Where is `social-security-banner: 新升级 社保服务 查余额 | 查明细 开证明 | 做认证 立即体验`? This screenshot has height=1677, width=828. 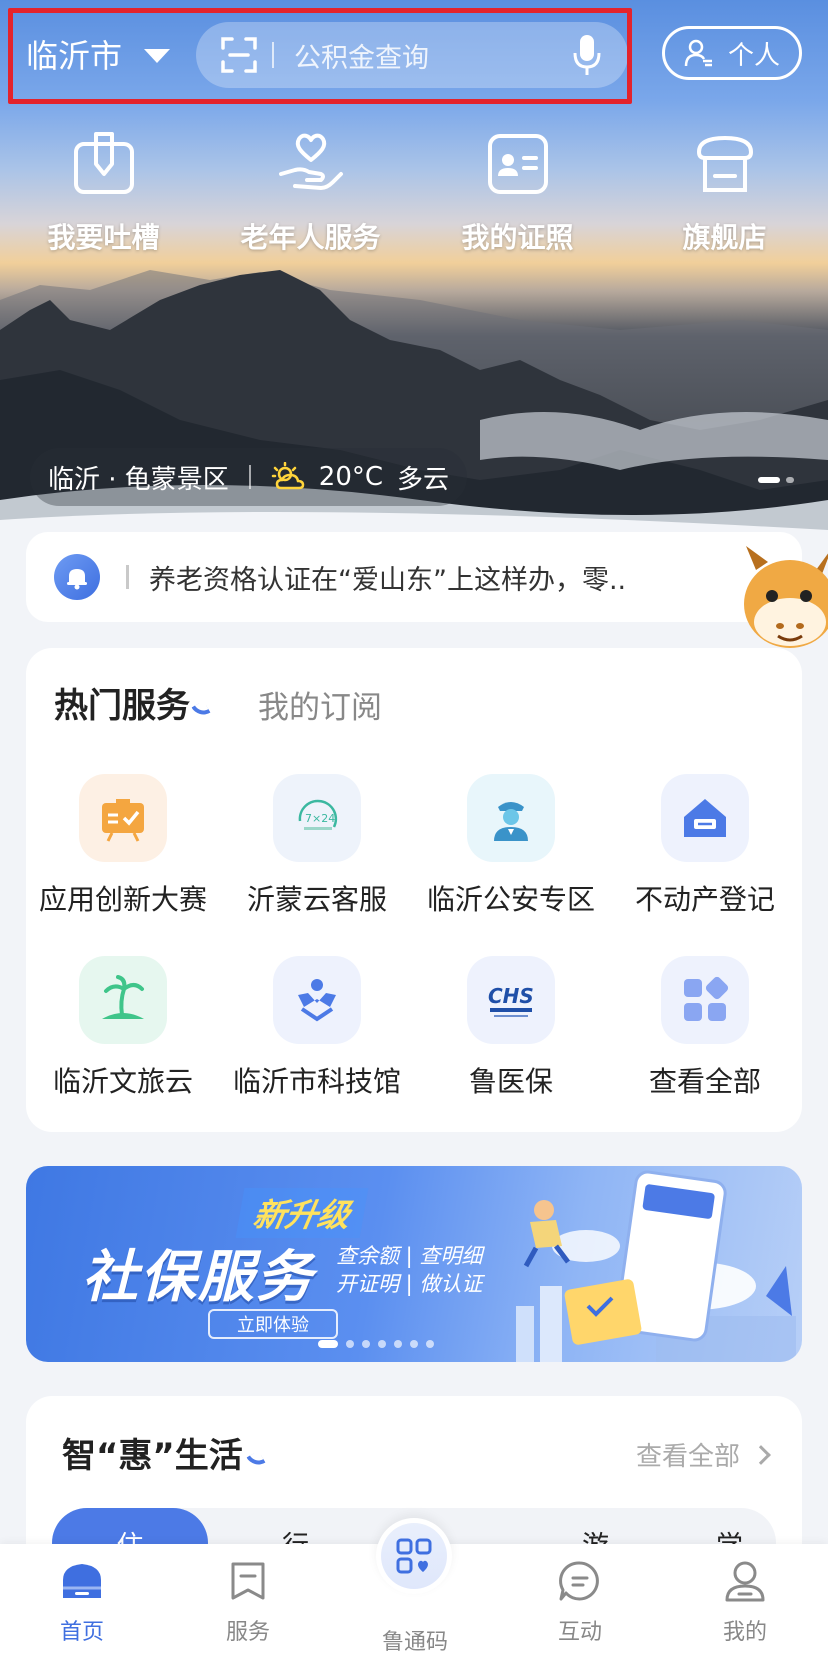 social-security-banner: 新升级 社保服务 查余额 | 查明细 开证明 | 做认证 立即体验 is located at coordinates (414, 1264).